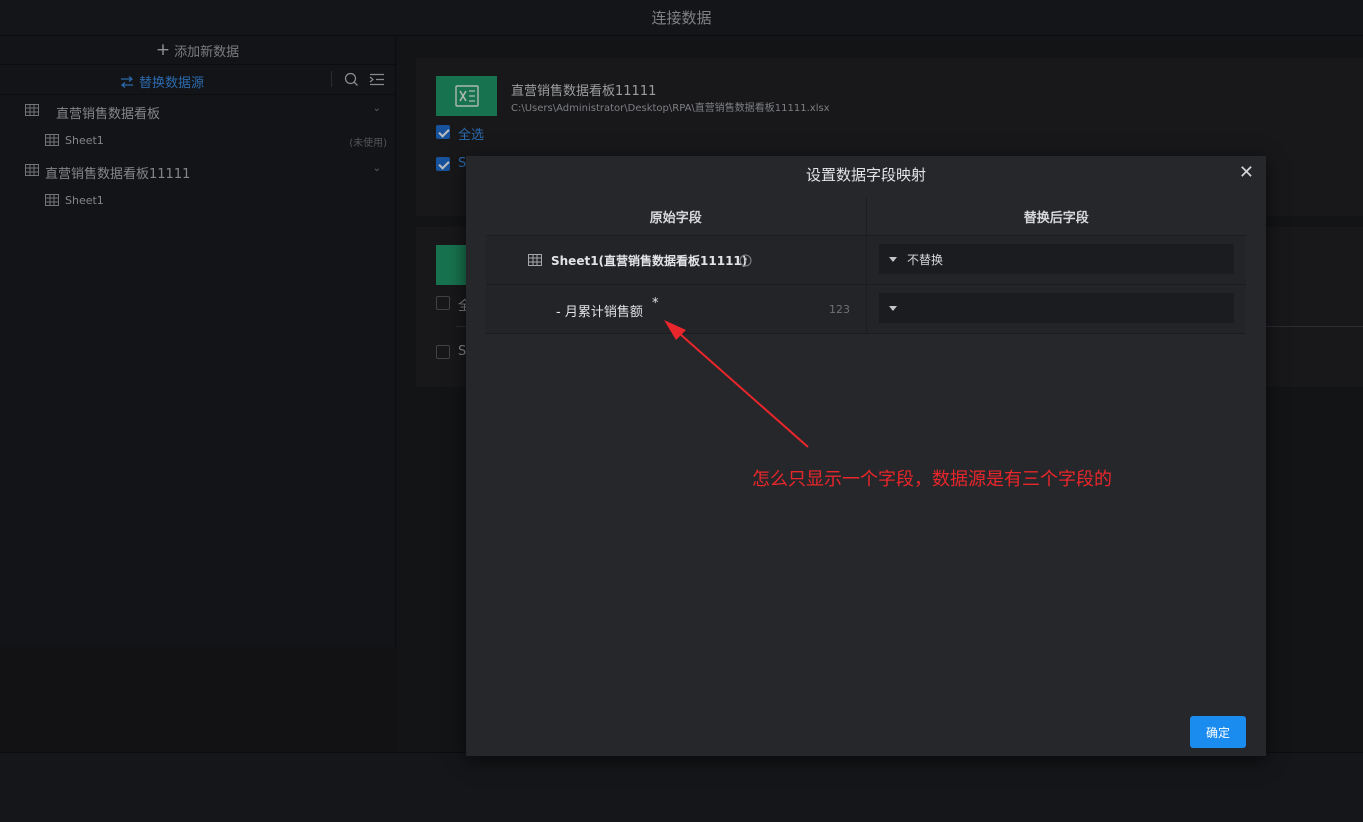 The image size is (1363, 822). Describe the element at coordinates (736, 384) in the screenshot. I see `annotation-arrow-icon` at that location.